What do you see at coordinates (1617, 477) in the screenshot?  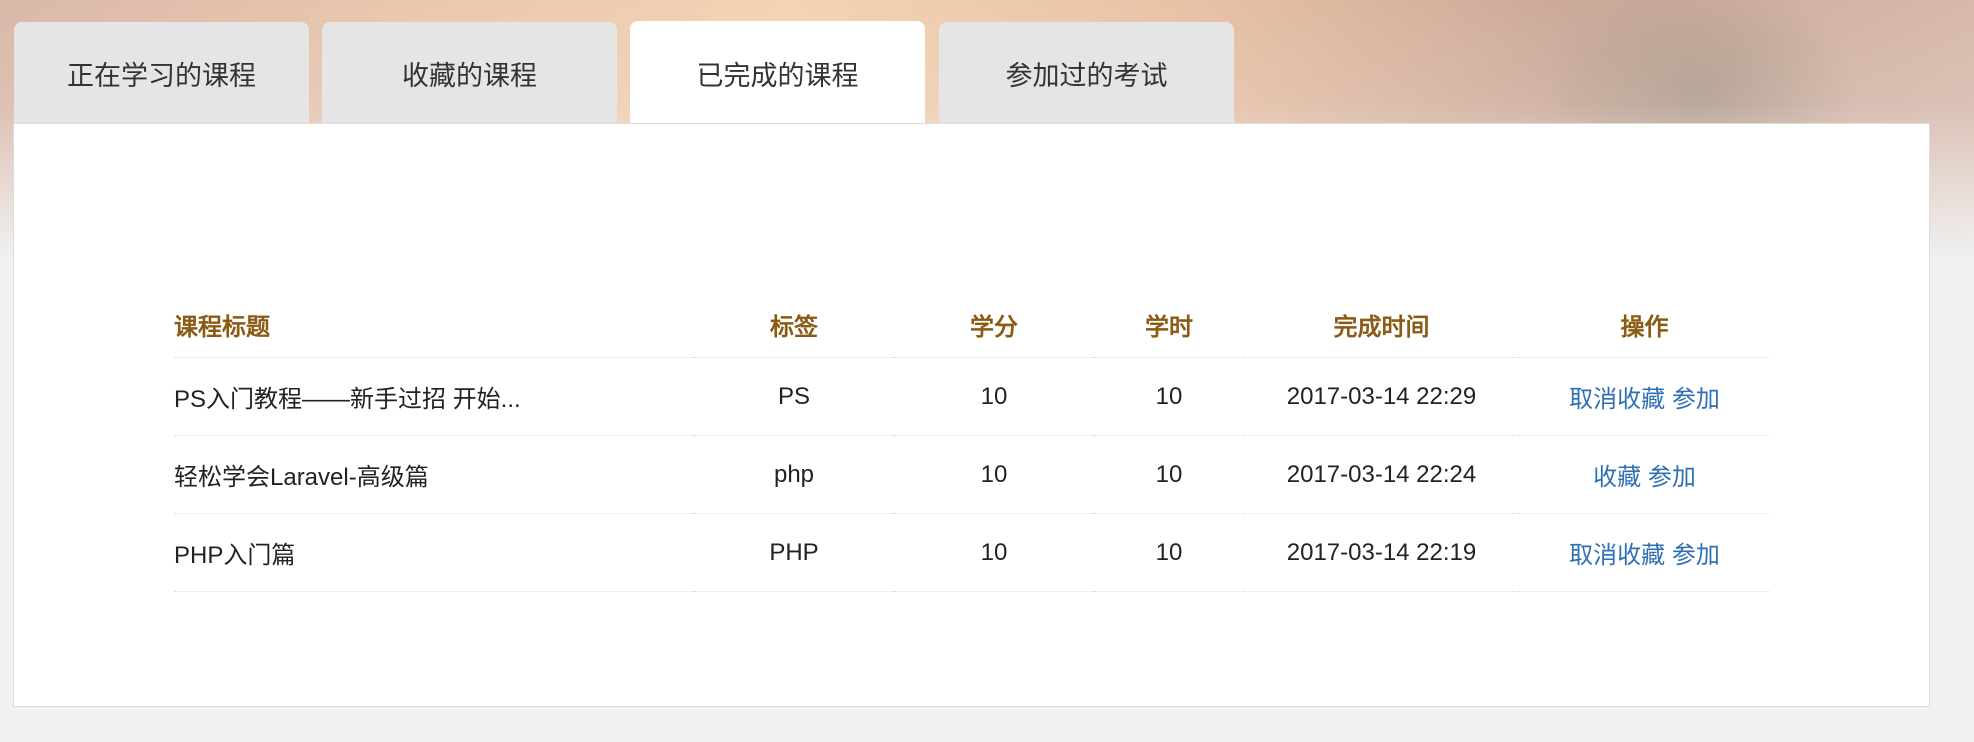 I see `favorite-link: 收藏` at bounding box center [1617, 477].